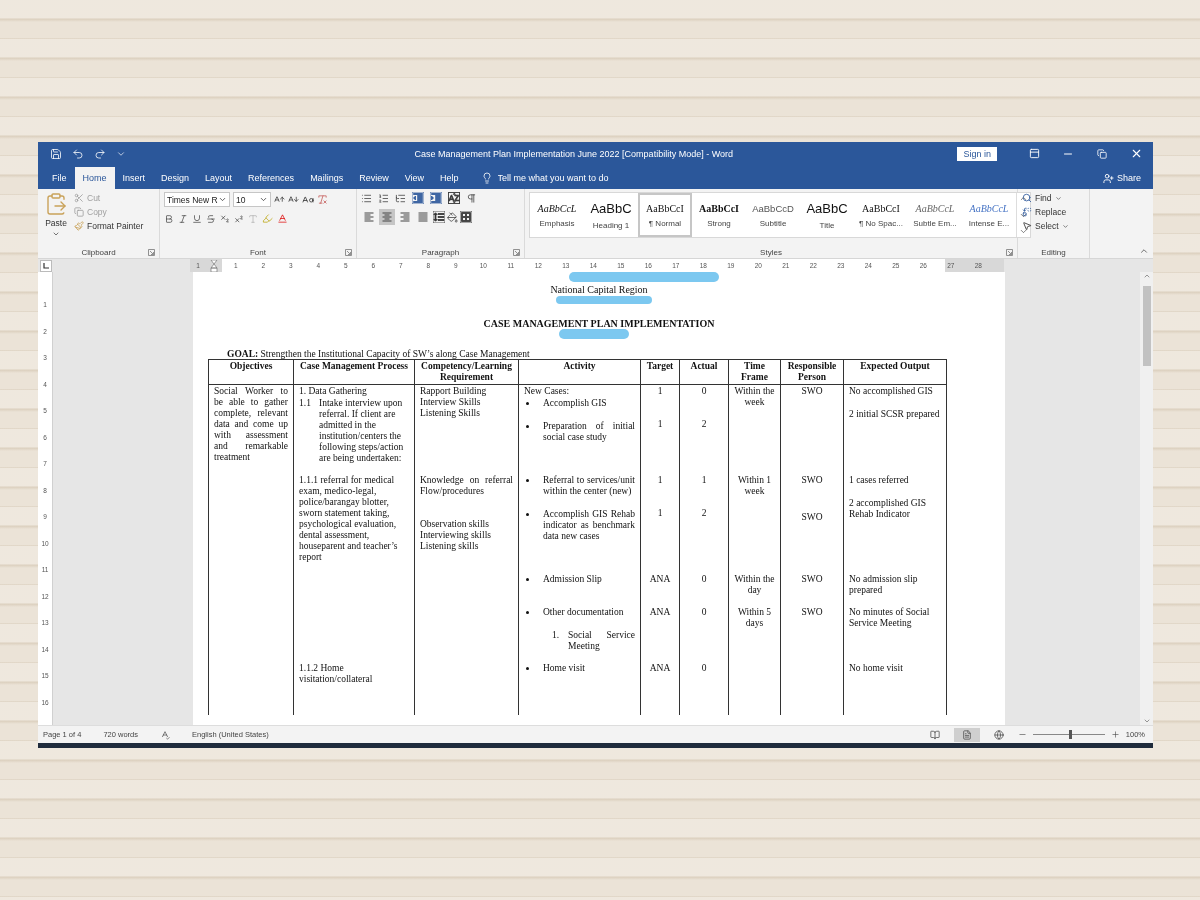 Image resolution: width=1200 pixels, height=900 pixels. Describe the element at coordinates (1144, 251) in the screenshot. I see `collapse-ribbon-button` at that location.